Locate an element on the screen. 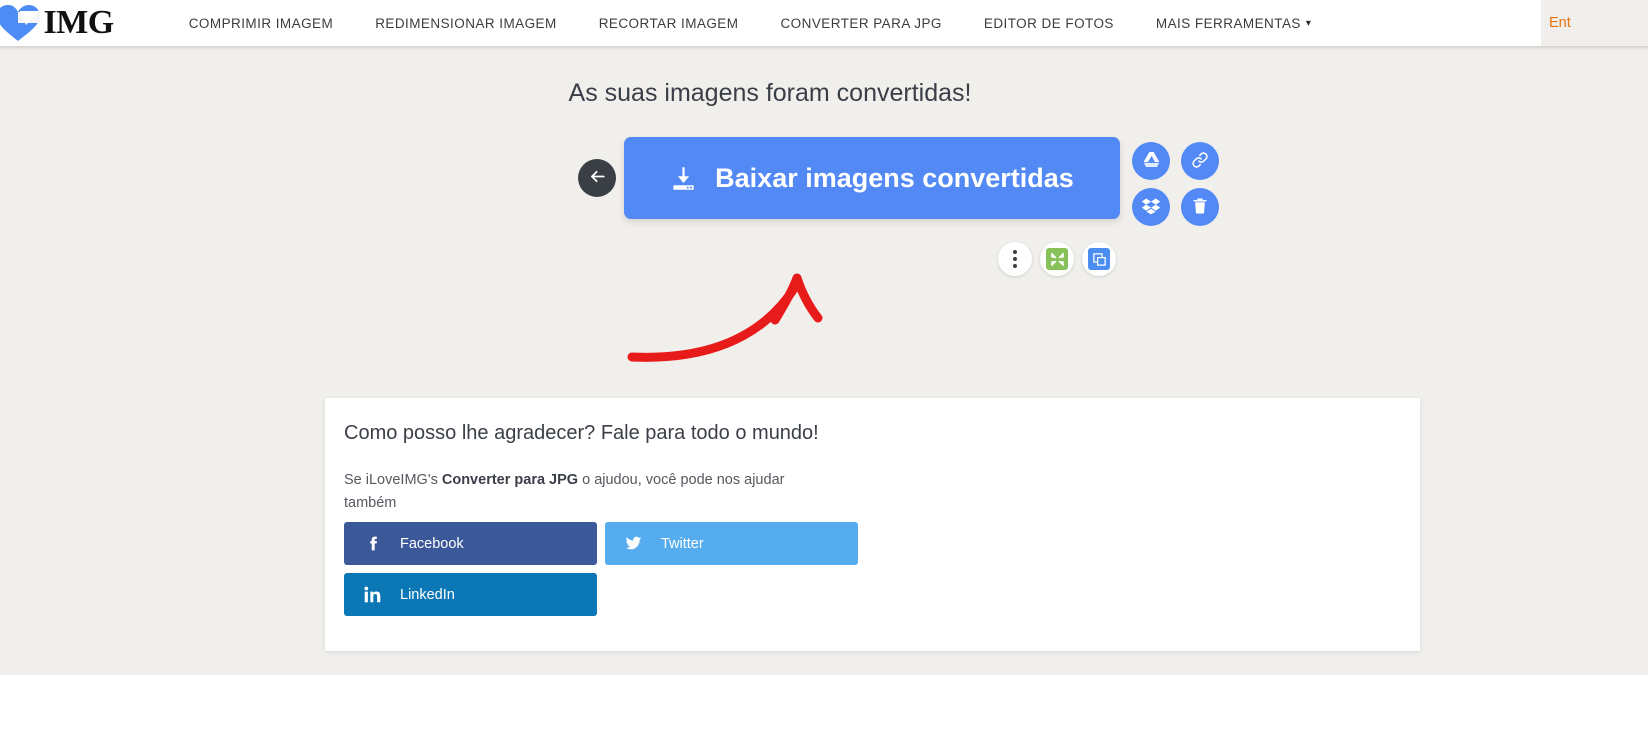  share-facebook-button: Facebook is located at coordinates (470, 543).